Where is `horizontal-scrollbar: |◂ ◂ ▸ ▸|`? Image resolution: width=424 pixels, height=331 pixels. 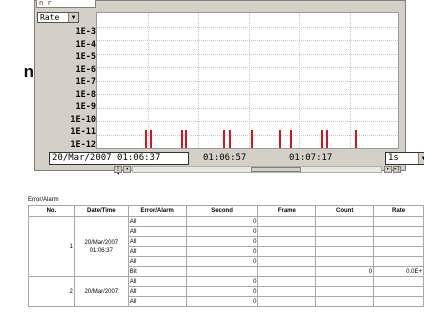 horizontal-scrollbar: |◂ ◂ ▸ ▸| is located at coordinates (259, 171).